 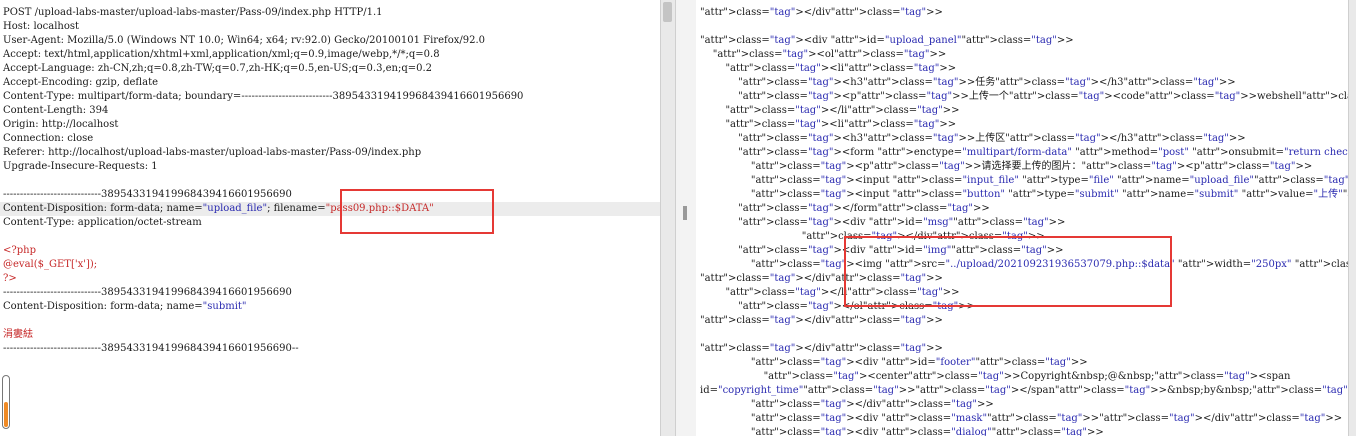 What do you see at coordinates (56, 110) in the screenshot?
I see `request-line: Content-Length: 394` at bounding box center [56, 110].